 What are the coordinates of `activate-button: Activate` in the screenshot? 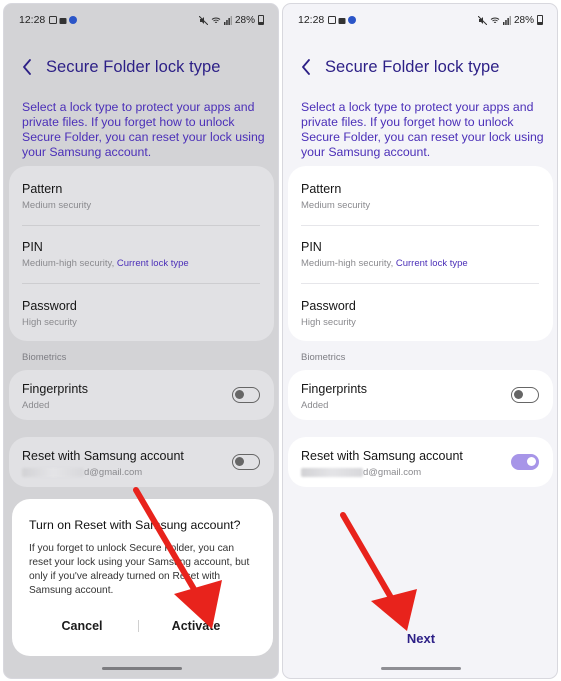 It's located at (196, 626).